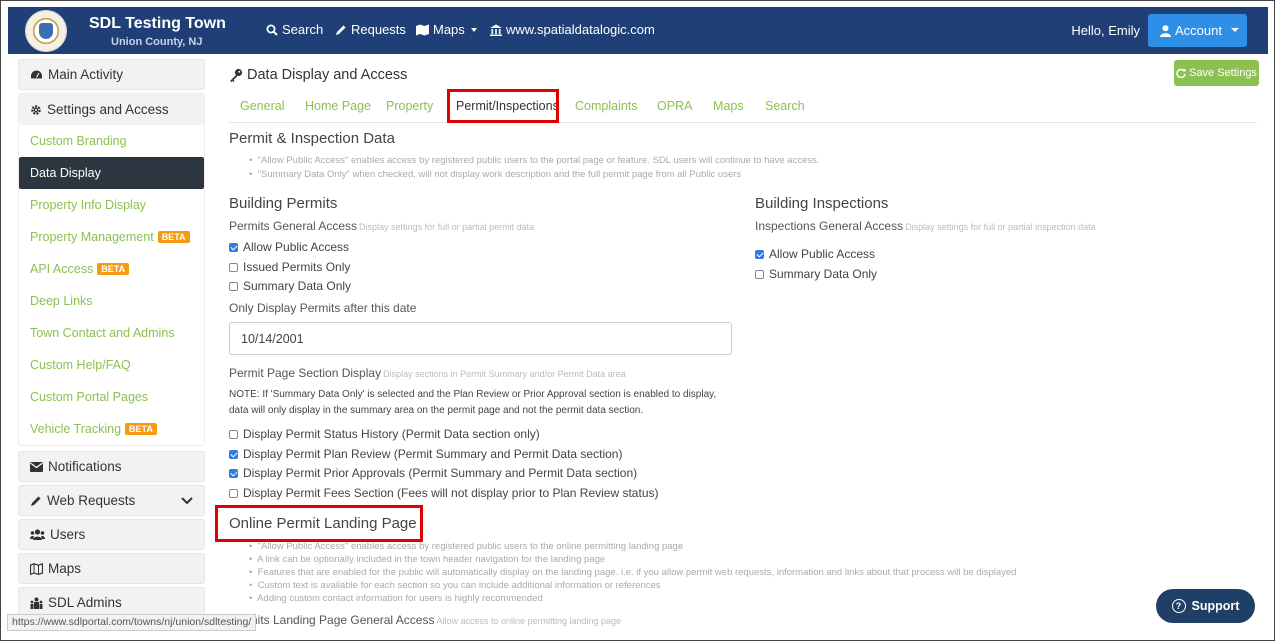 The width and height of the screenshot is (1275, 641). I want to click on sidebar-item-label: Maps, so click(65, 568).